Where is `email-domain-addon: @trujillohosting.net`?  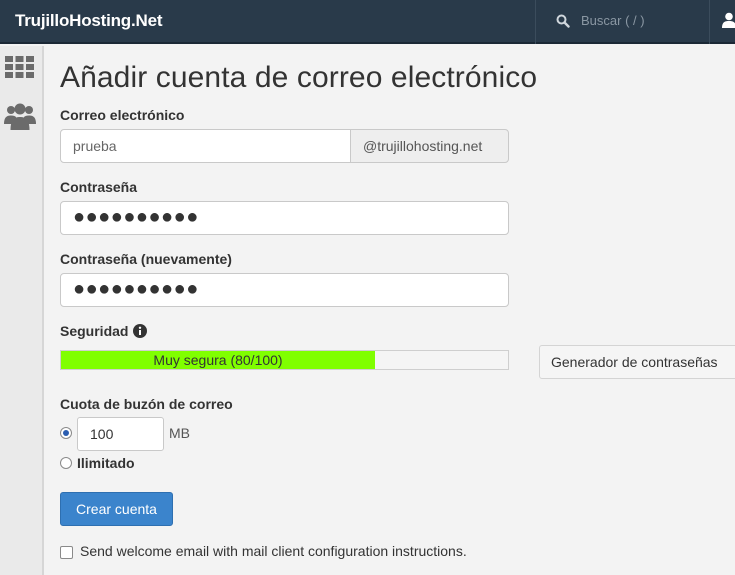
email-domain-addon: @trujillohosting.net is located at coordinates (429, 146).